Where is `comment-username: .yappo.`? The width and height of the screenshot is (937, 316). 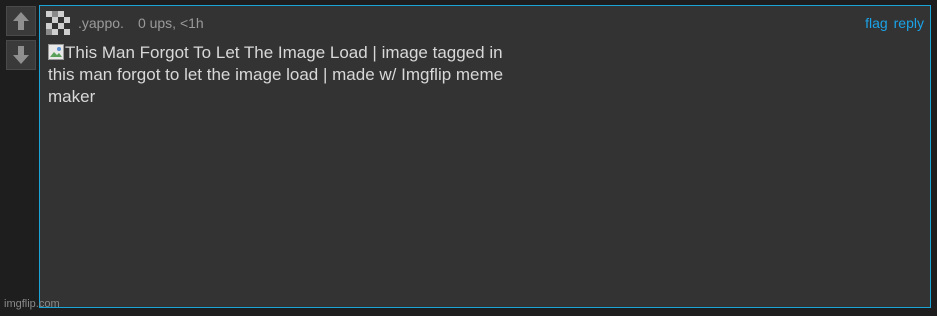
comment-username: .yappo. is located at coordinates (101, 23).